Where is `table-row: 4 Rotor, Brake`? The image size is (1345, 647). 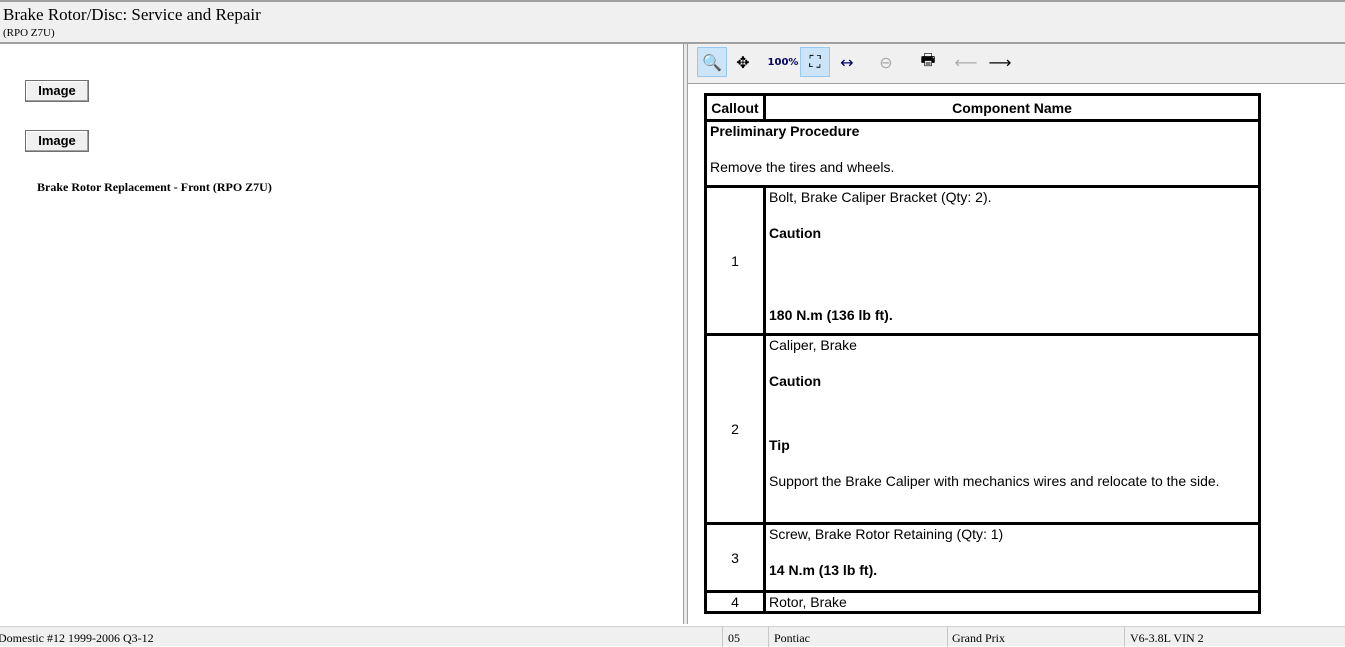 table-row: 4 Rotor, Brake is located at coordinates (982, 602).